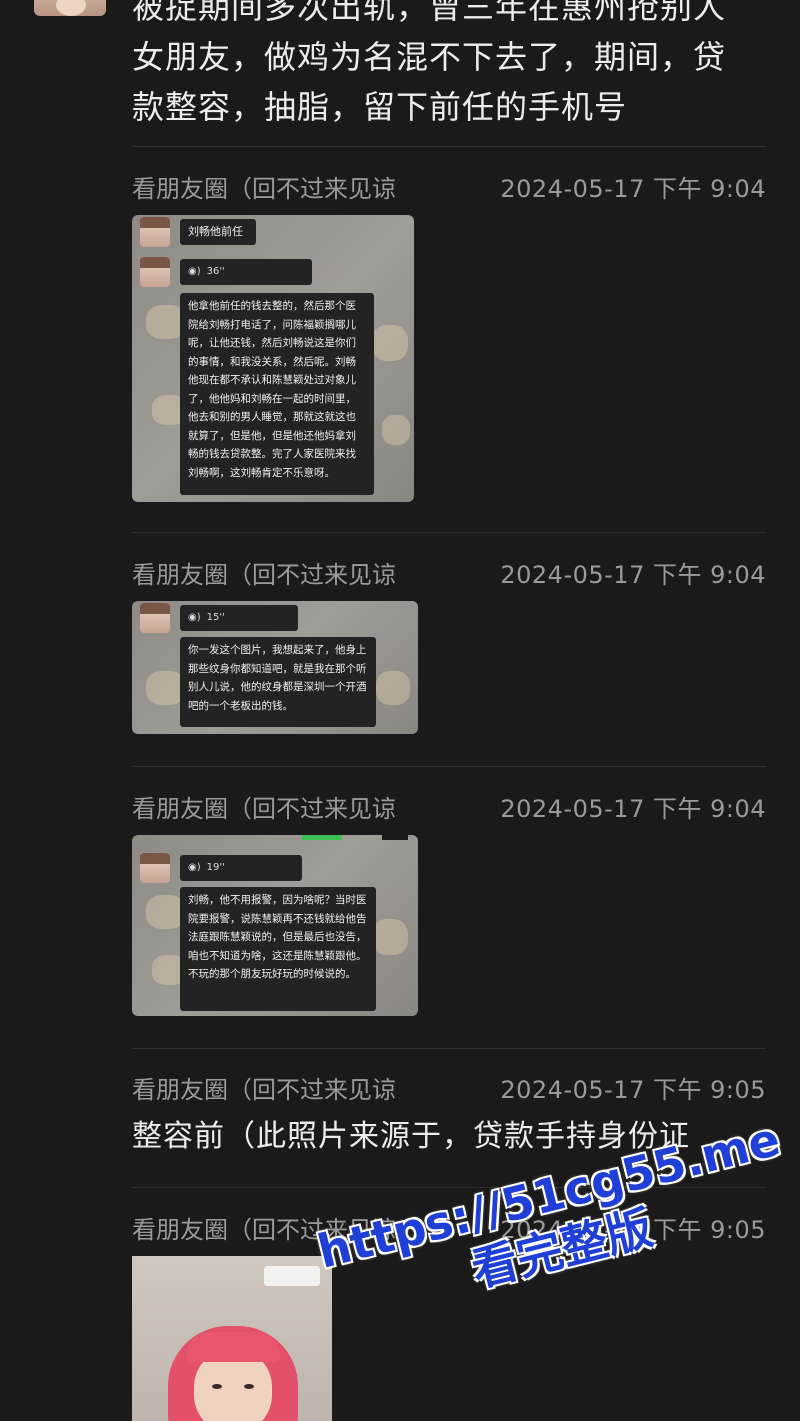  What do you see at coordinates (218, 232) in the screenshot?
I see `chat-bubble: 刘畅他前任` at bounding box center [218, 232].